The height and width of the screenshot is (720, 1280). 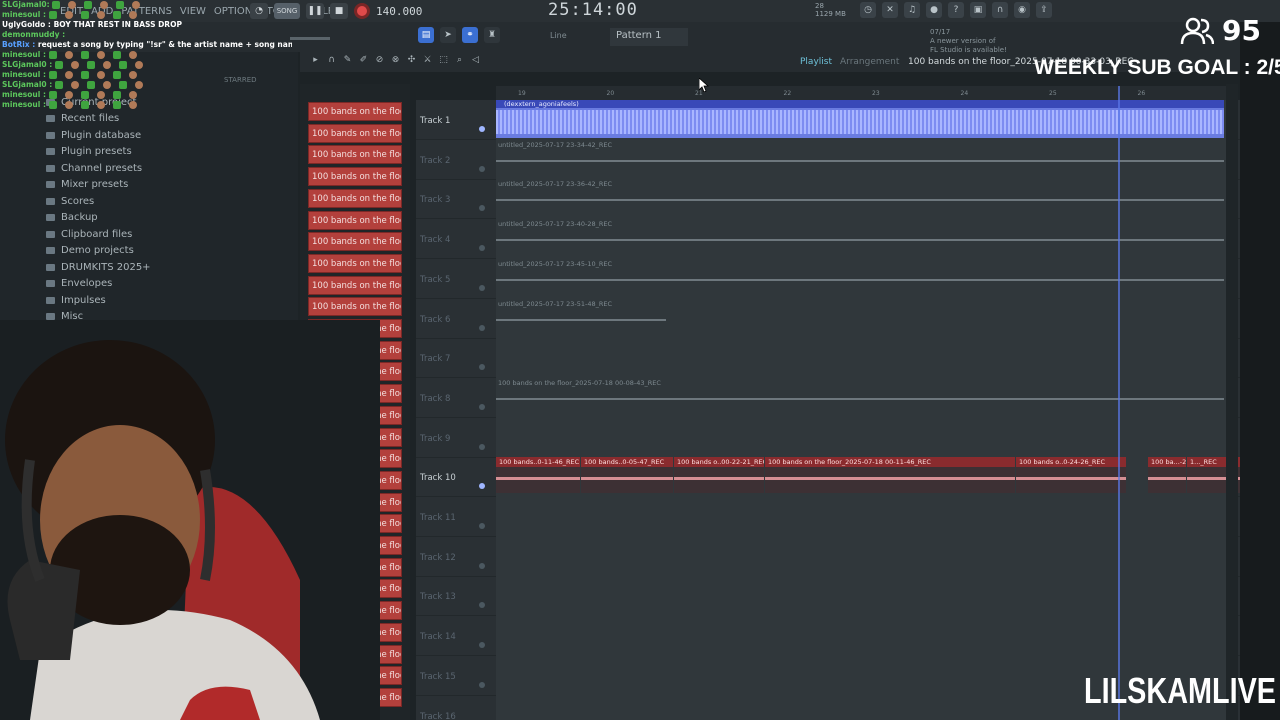 What do you see at coordinates (435, 161) in the screenshot?
I see `track-label: Track 2` at bounding box center [435, 161].